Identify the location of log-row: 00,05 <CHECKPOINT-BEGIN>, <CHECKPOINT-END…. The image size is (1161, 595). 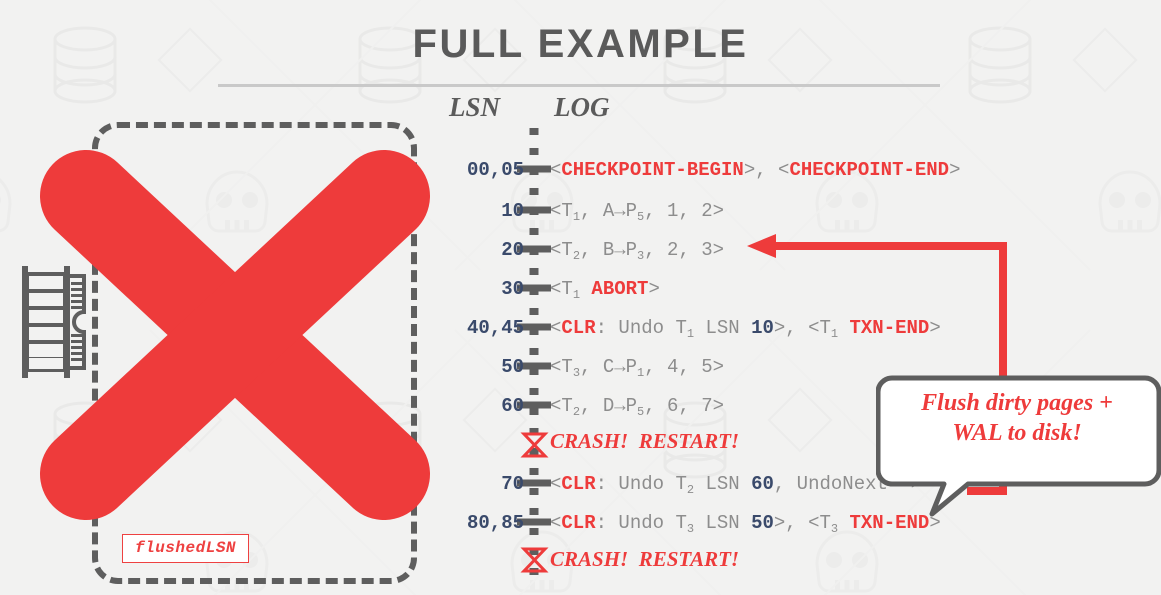
(580, 170).